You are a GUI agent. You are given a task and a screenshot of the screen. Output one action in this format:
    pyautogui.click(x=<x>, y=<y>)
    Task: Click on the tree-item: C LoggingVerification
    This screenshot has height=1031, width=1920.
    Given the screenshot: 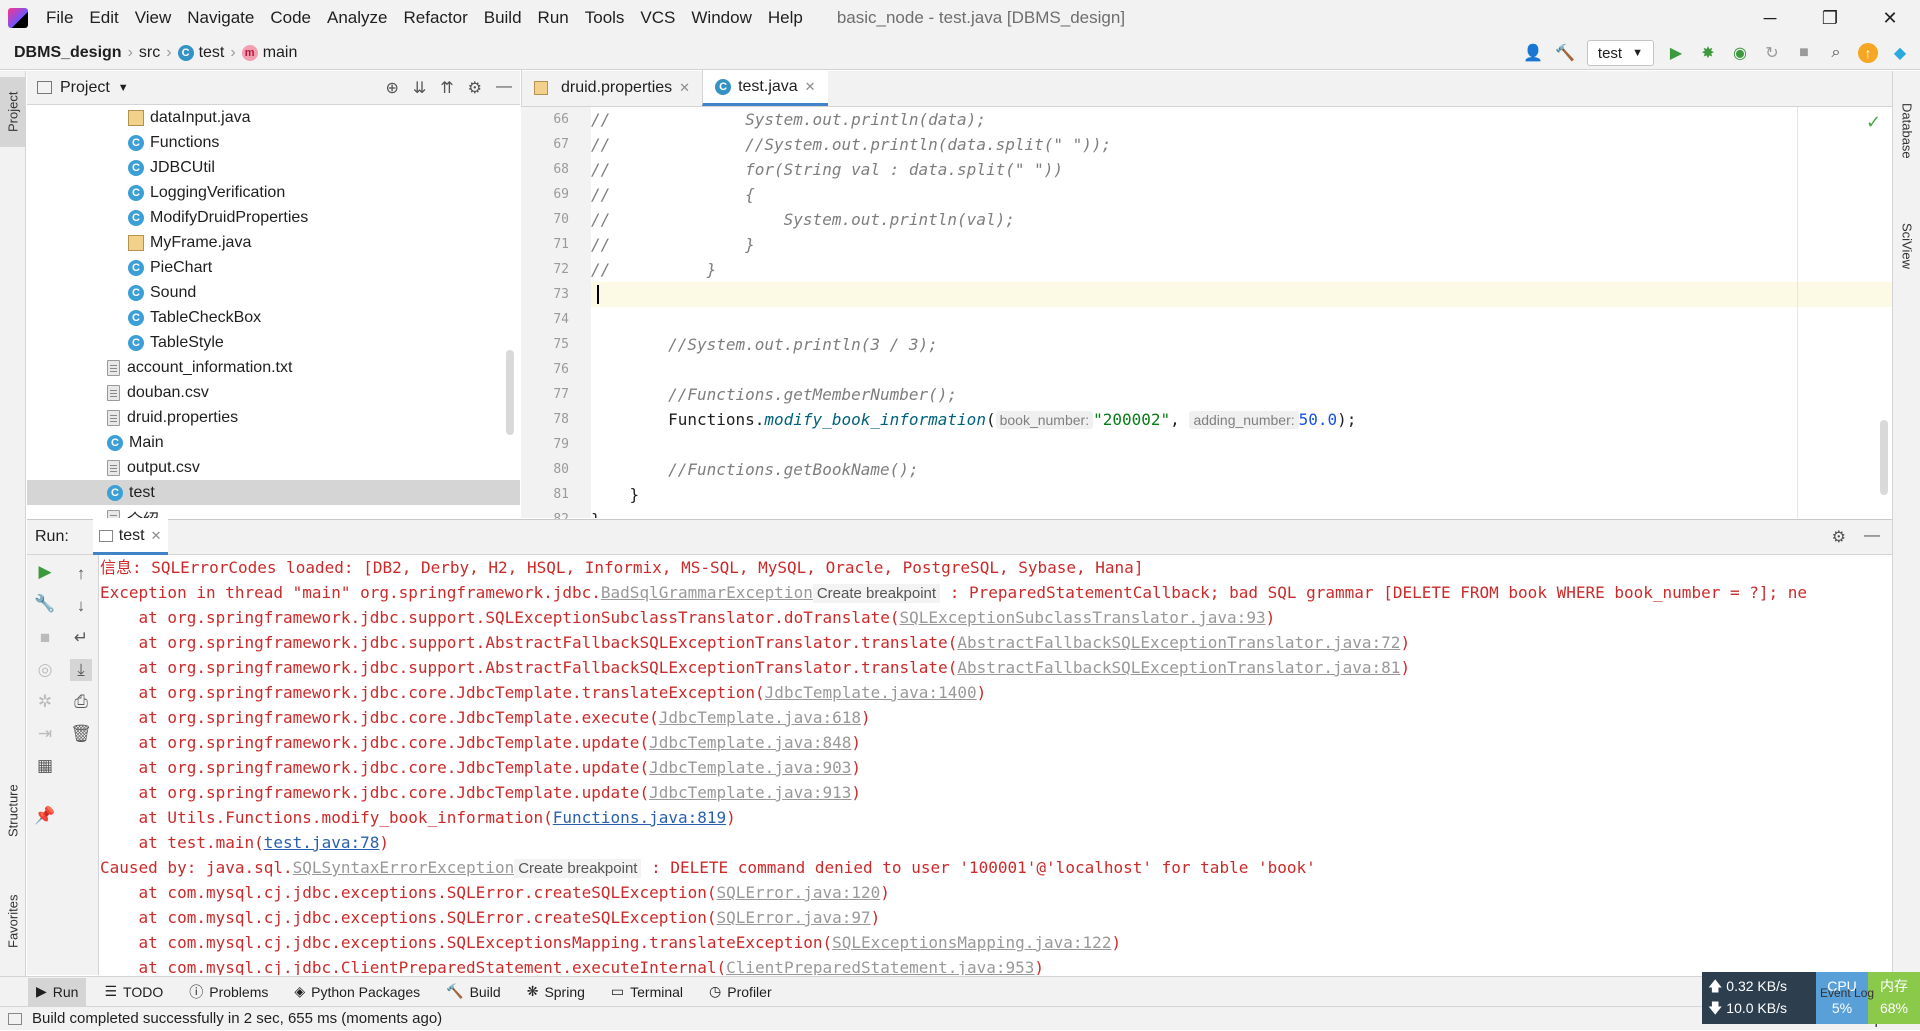 What is the action you would take?
    pyautogui.click(x=273, y=192)
    